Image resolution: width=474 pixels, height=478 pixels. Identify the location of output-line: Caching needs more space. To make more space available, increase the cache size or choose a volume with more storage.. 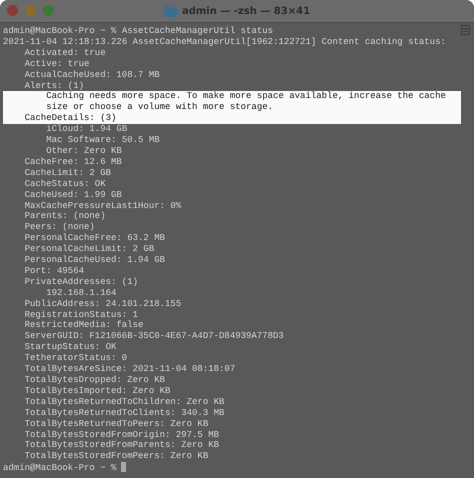
(246, 101).